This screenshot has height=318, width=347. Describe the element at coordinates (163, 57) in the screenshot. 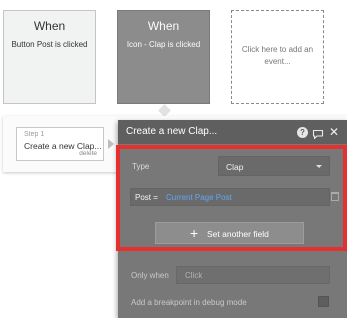

I see `event-card-icon-clap: When Icon - Clap is clicked` at that location.